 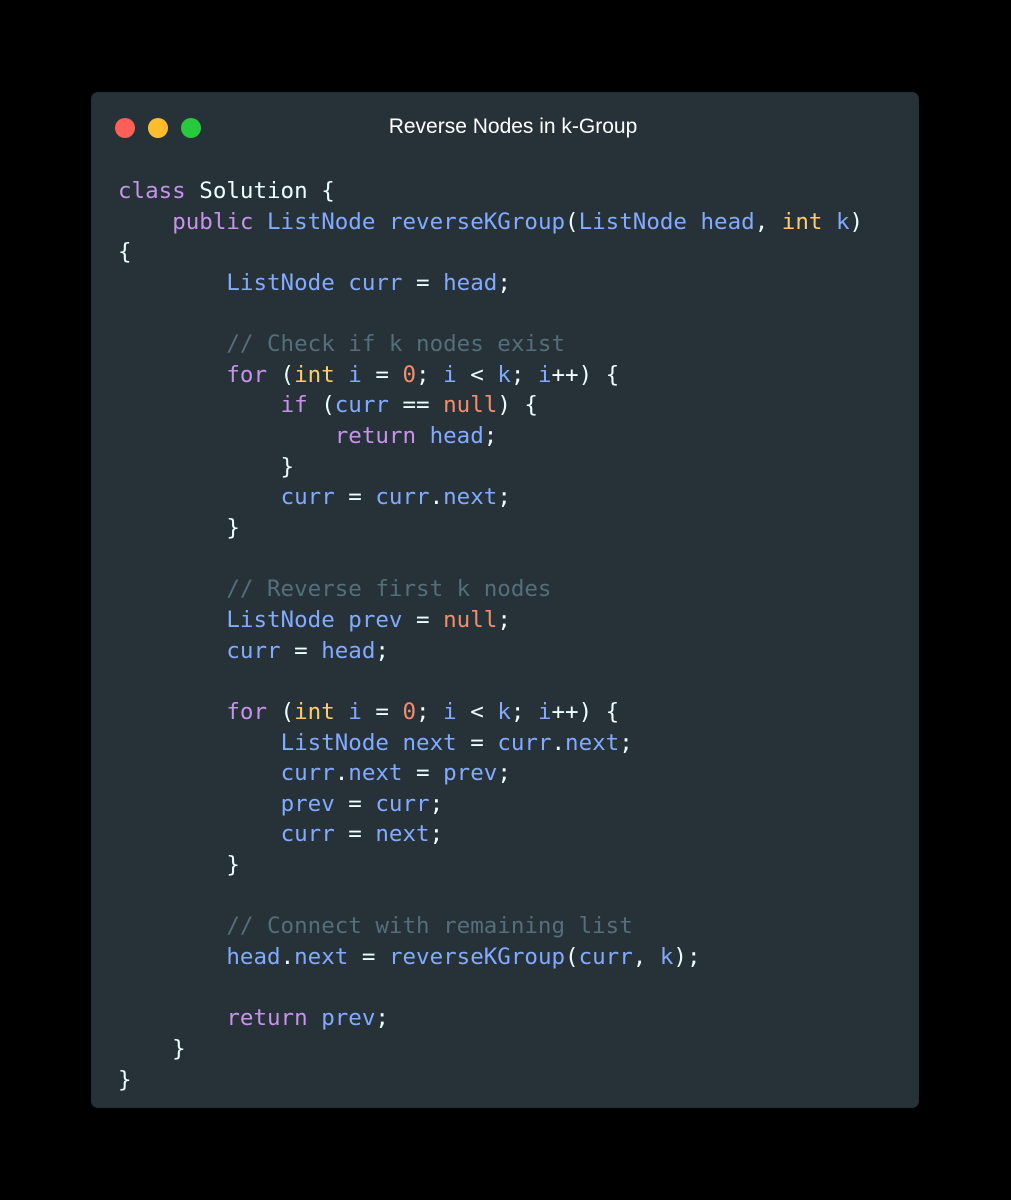 I want to click on punctuation-token: ), so click(x=856, y=221).